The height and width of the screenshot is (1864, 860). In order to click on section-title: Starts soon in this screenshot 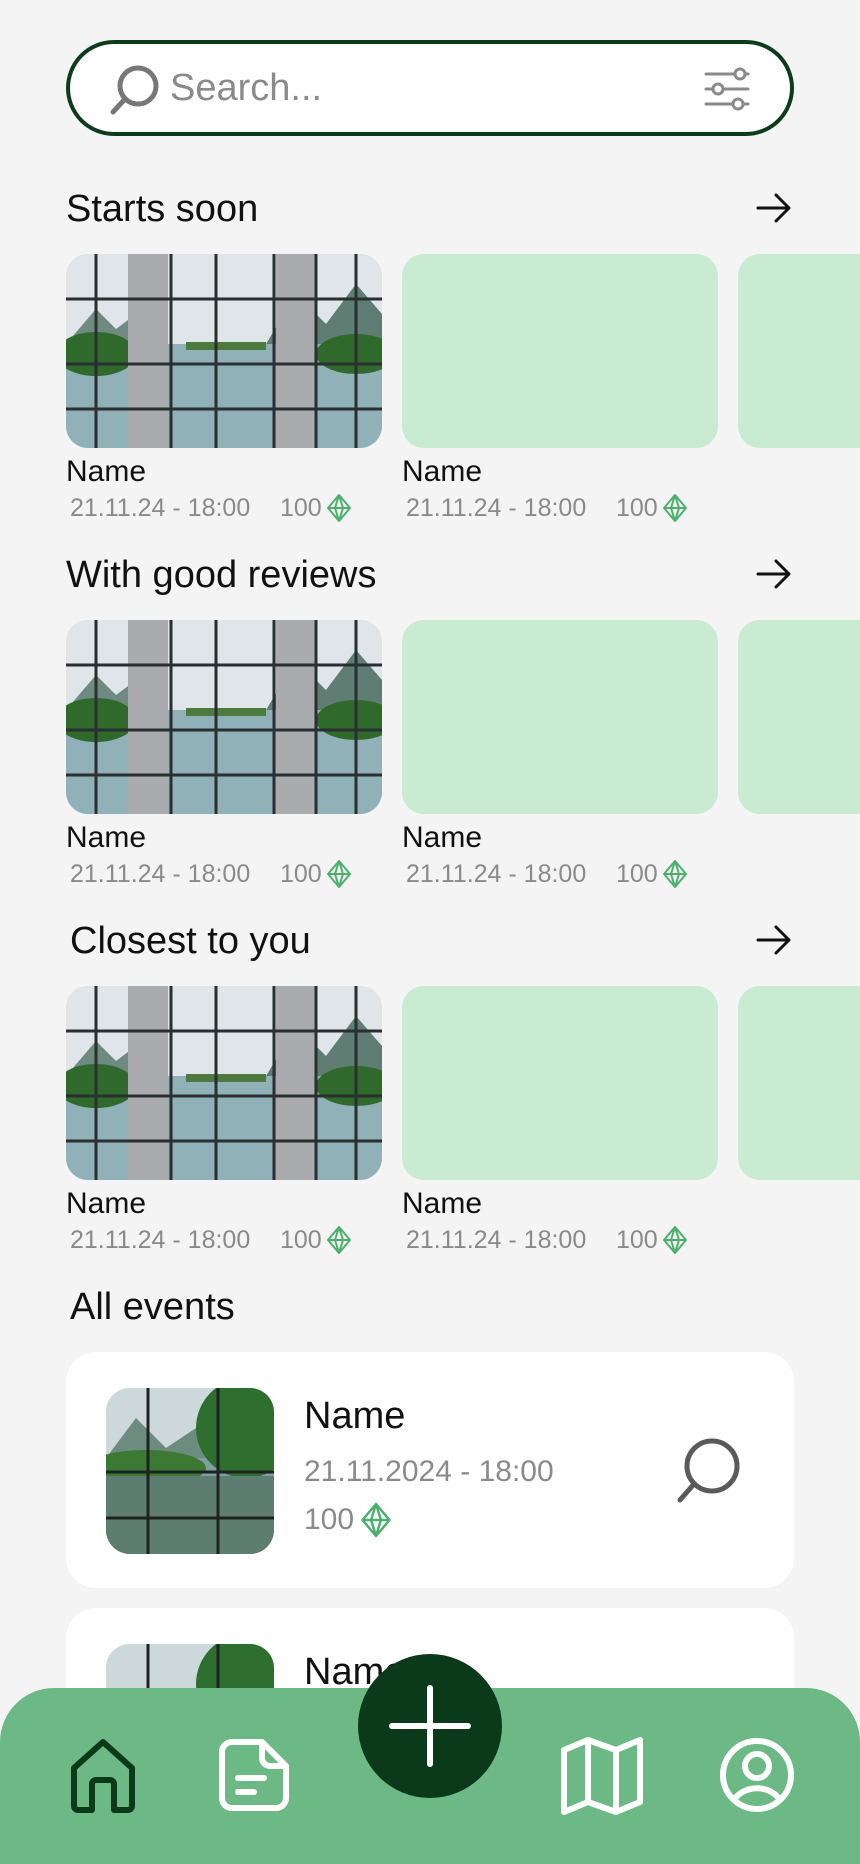, I will do `click(162, 209)`.